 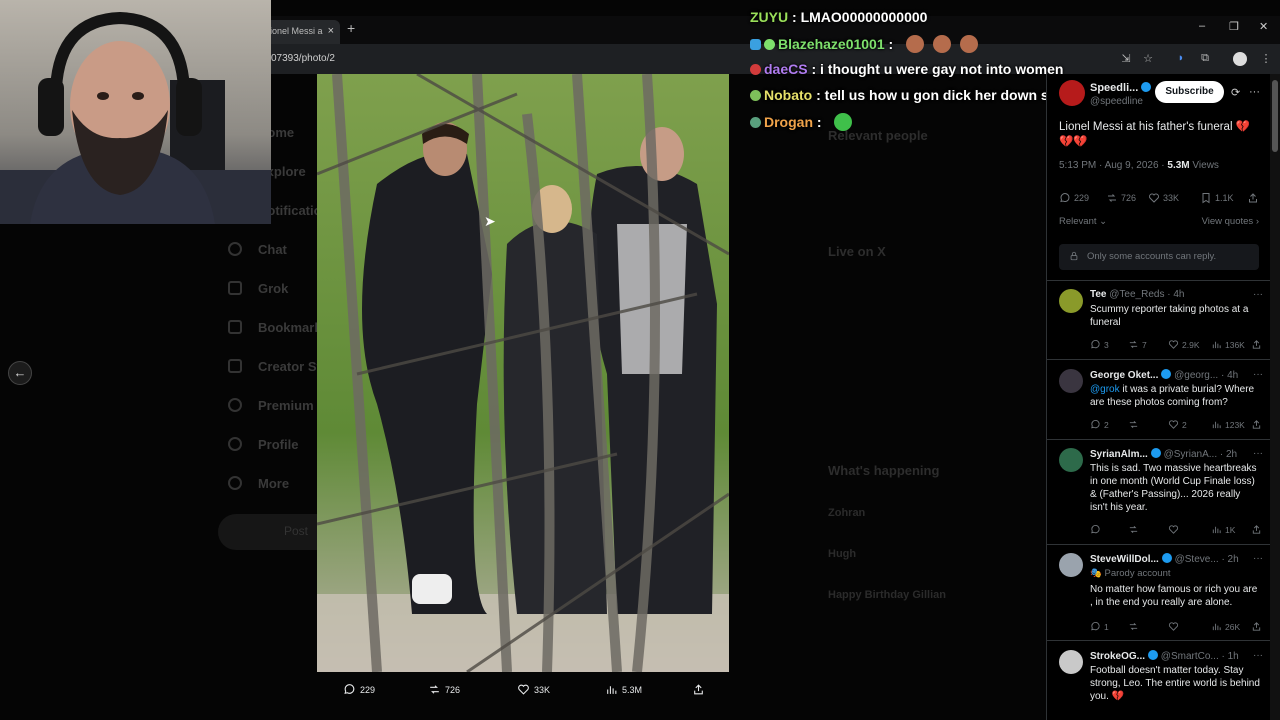 What do you see at coordinates (801, 122) in the screenshot?
I see `chat-line-5: Drogan :` at bounding box center [801, 122].